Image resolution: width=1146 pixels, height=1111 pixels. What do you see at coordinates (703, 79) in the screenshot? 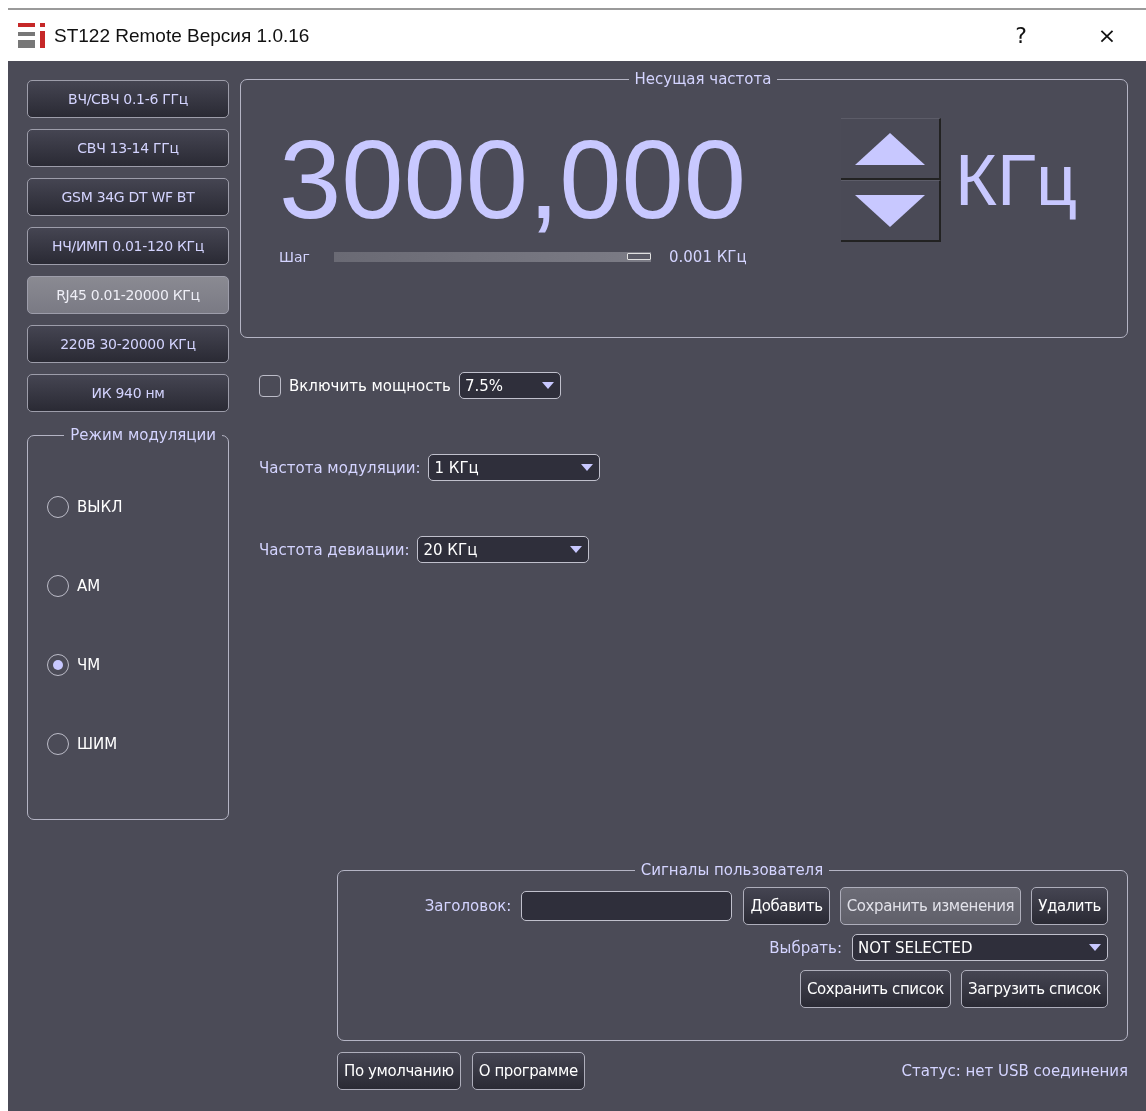
I see `group-title: Несущая частота` at bounding box center [703, 79].